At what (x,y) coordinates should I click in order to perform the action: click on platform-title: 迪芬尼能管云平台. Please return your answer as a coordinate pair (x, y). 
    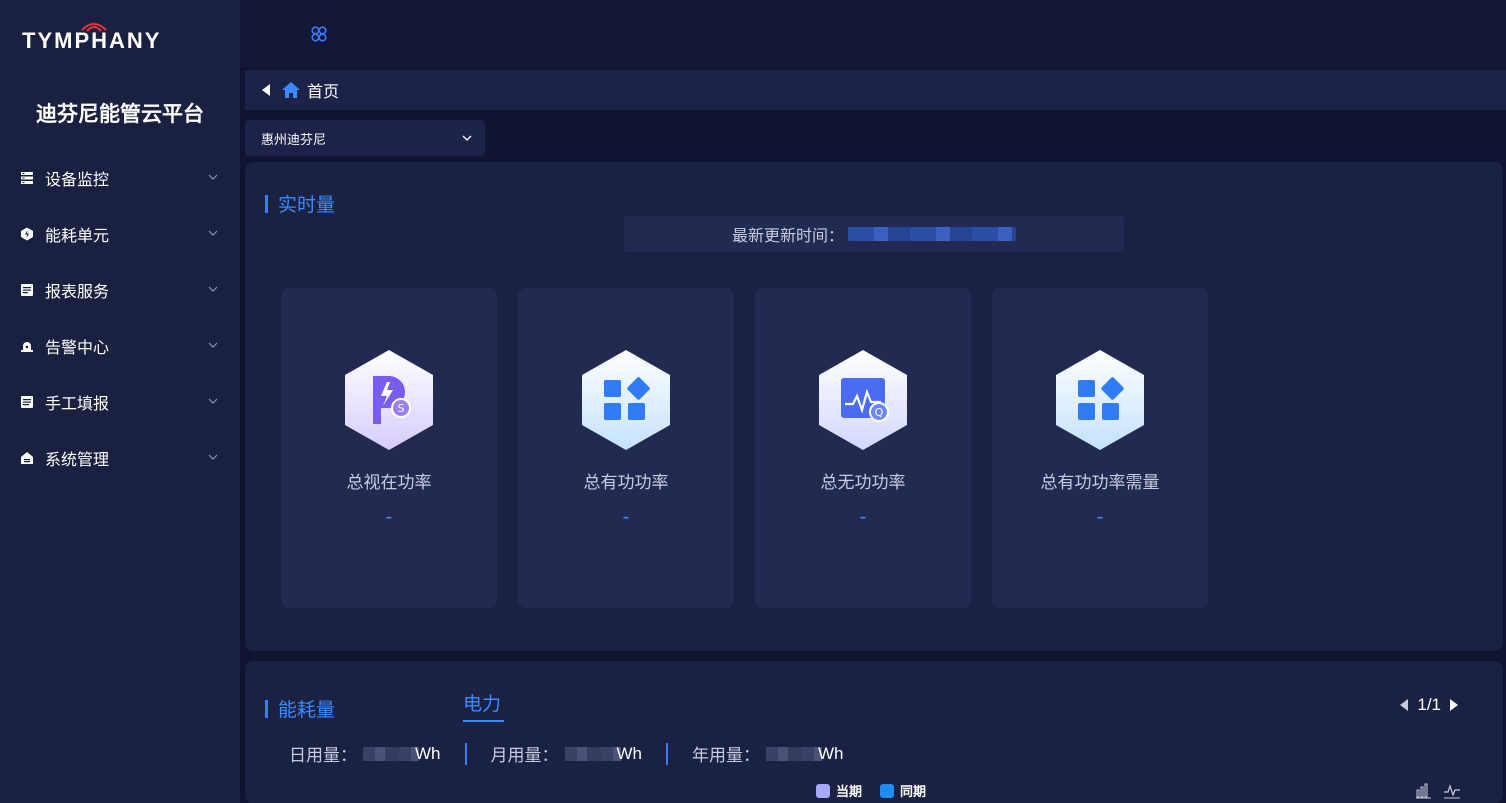
    Looking at the image, I should click on (120, 114).